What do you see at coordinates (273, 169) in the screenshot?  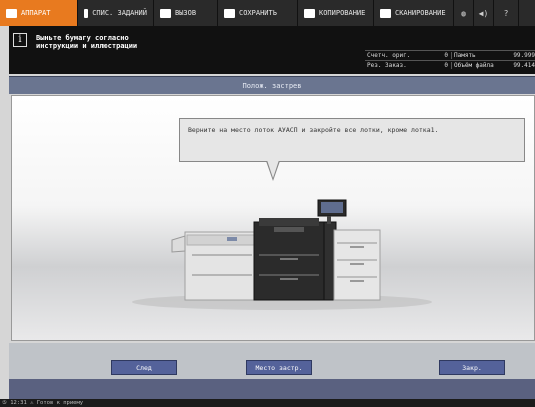 I see `bubble-tail-fill` at bounding box center [273, 169].